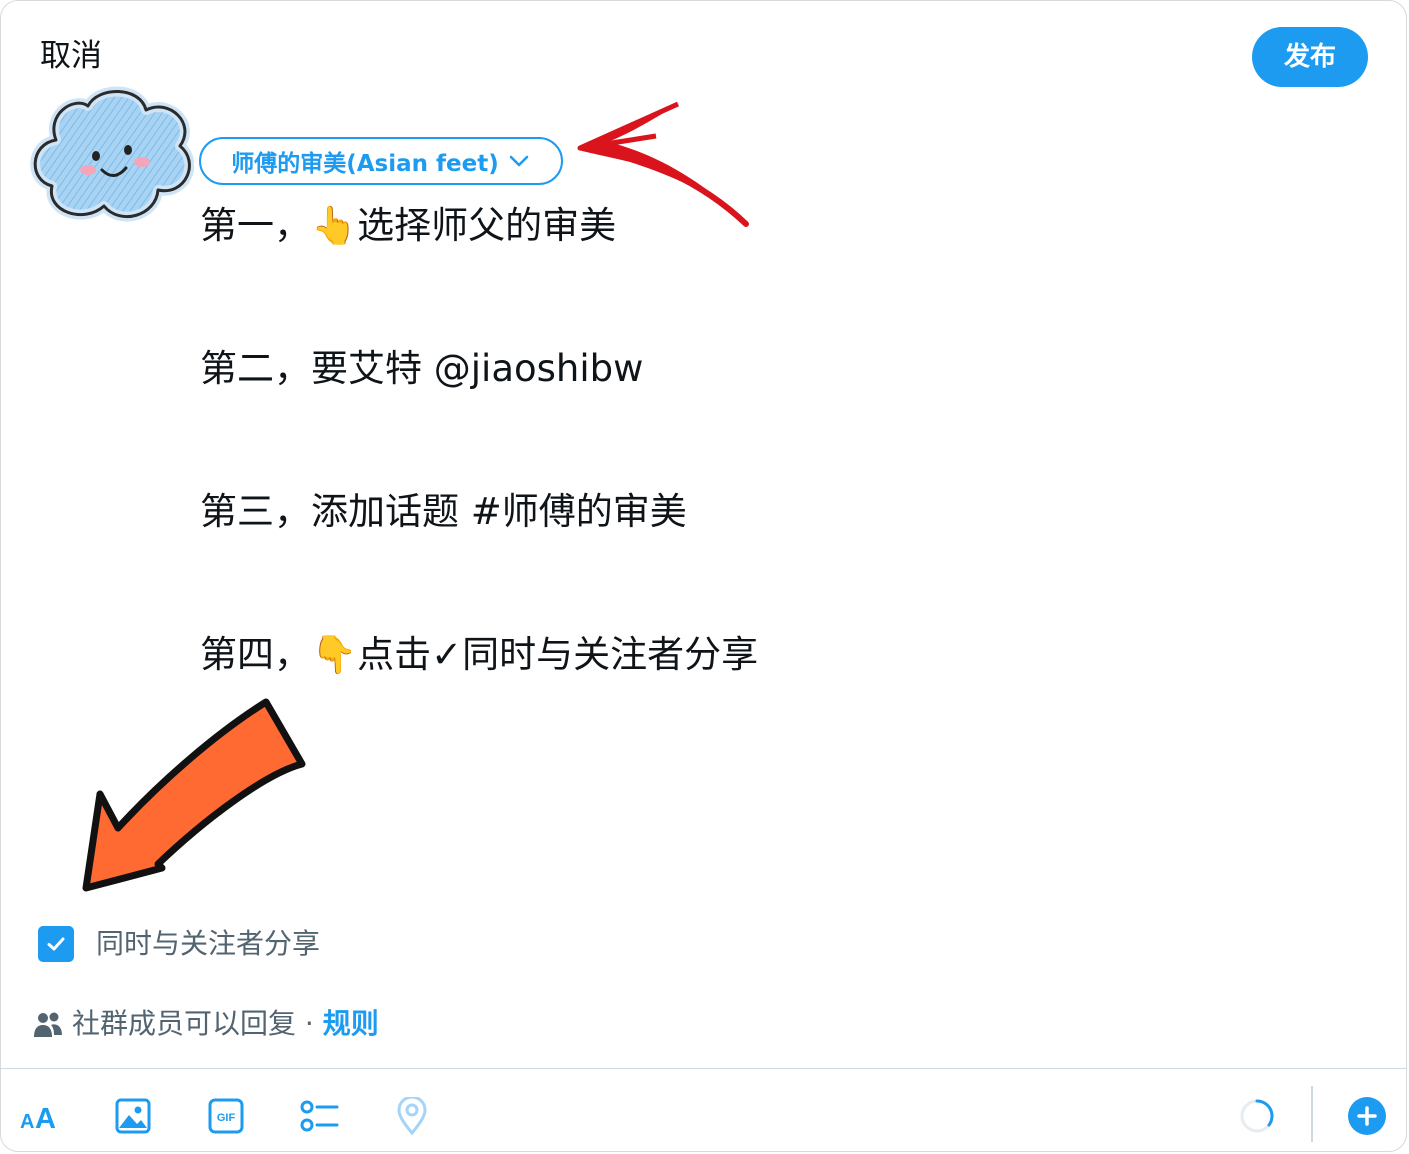 This screenshot has width=1409, height=1154. Describe the element at coordinates (479, 655) in the screenshot. I see `composer-line-4: 第四，👇点击✓同时与关注者分享` at that location.